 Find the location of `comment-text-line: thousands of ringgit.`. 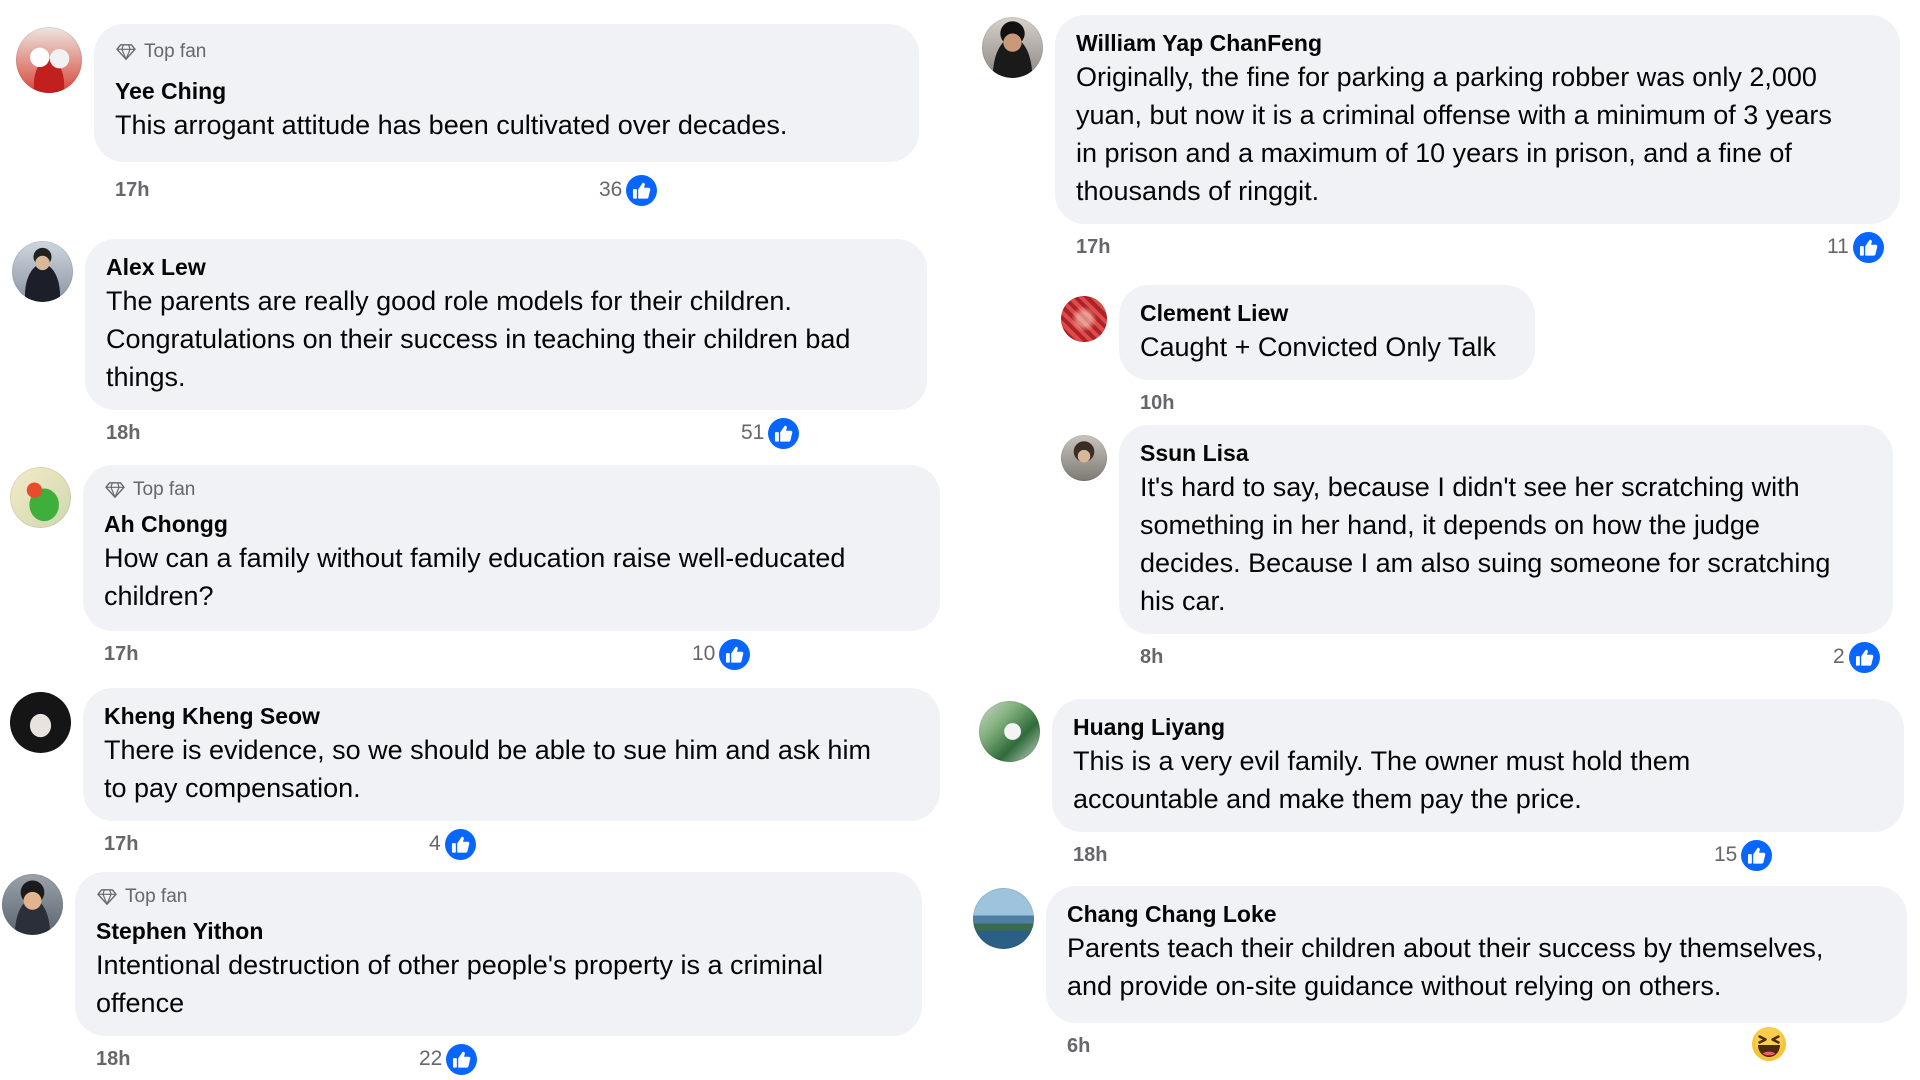

comment-text-line: thousands of ringgit. is located at coordinates (1198, 191).